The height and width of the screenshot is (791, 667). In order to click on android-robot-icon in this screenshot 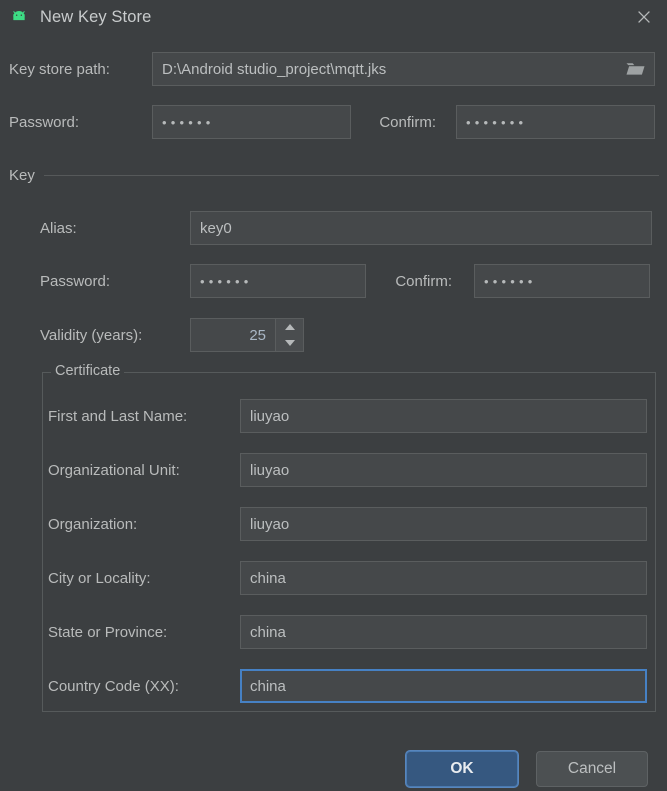, I will do `click(19, 16)`.